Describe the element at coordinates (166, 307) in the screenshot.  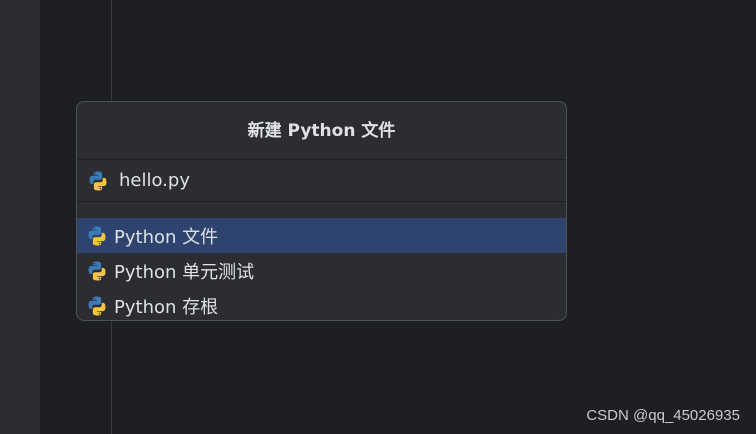
I see `template-item-label: Python 存根` at that location.